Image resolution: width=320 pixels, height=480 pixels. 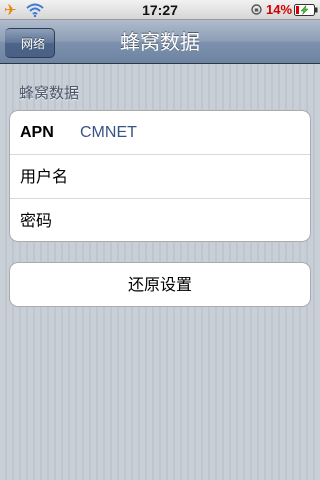 I want to click on reset-settings-button: 还原设置, so click(x=160, y=284).